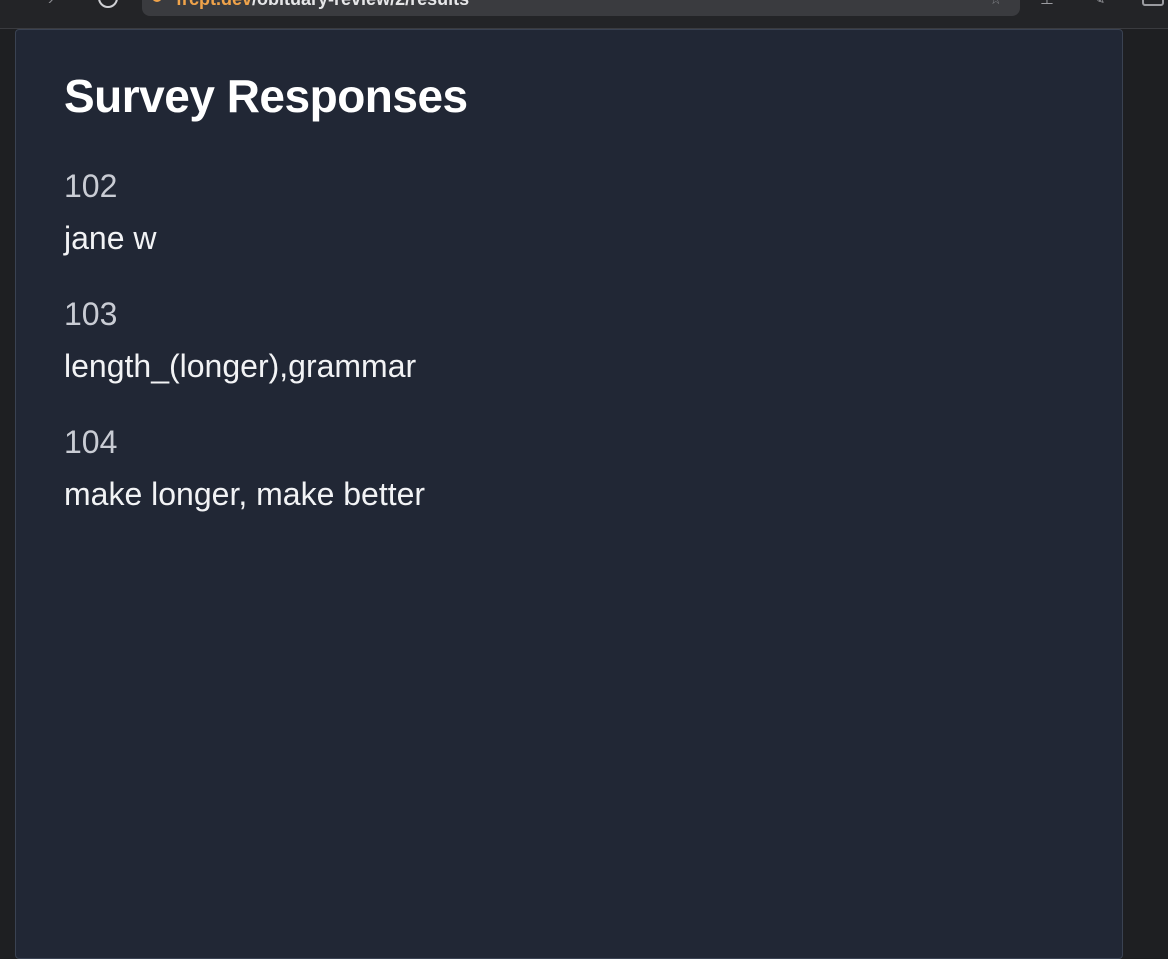 The image size is (1168, 959). What do you see at coordinates (1153, 3) in the screenshot?
I see `window-icon` at bounding box center [1153, 3].